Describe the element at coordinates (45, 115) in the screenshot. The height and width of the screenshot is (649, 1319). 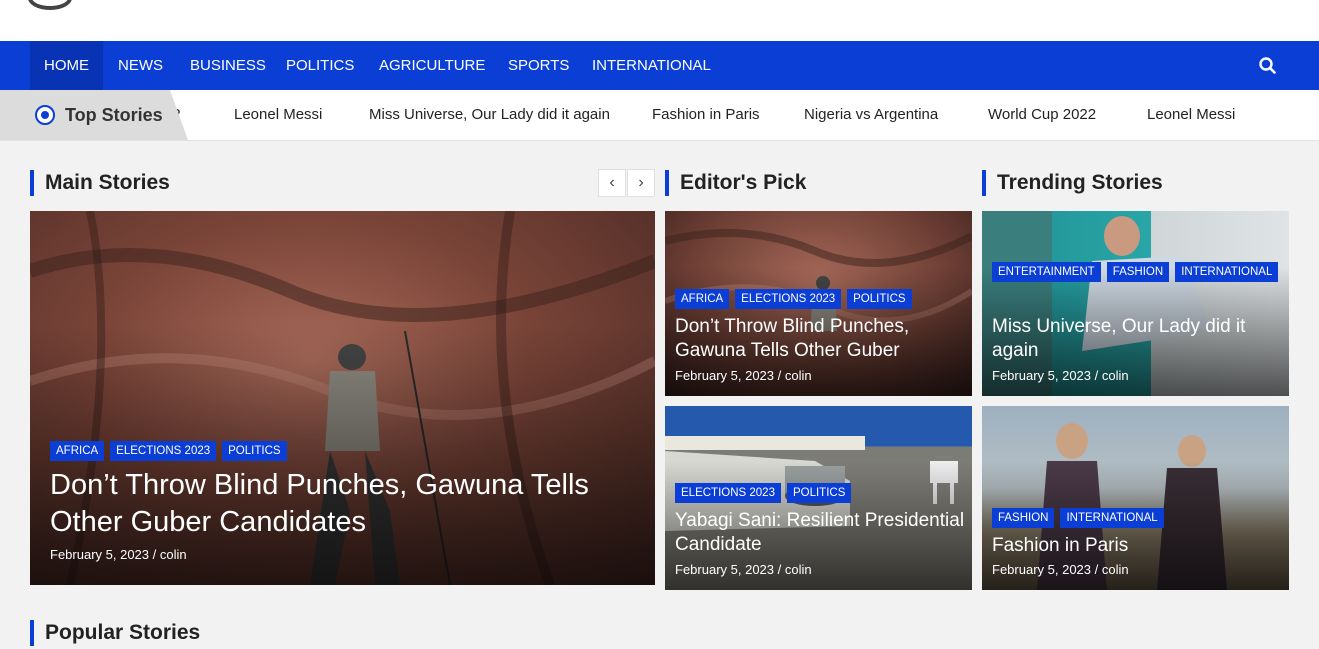
I see `radio-dot-icon` at that location.